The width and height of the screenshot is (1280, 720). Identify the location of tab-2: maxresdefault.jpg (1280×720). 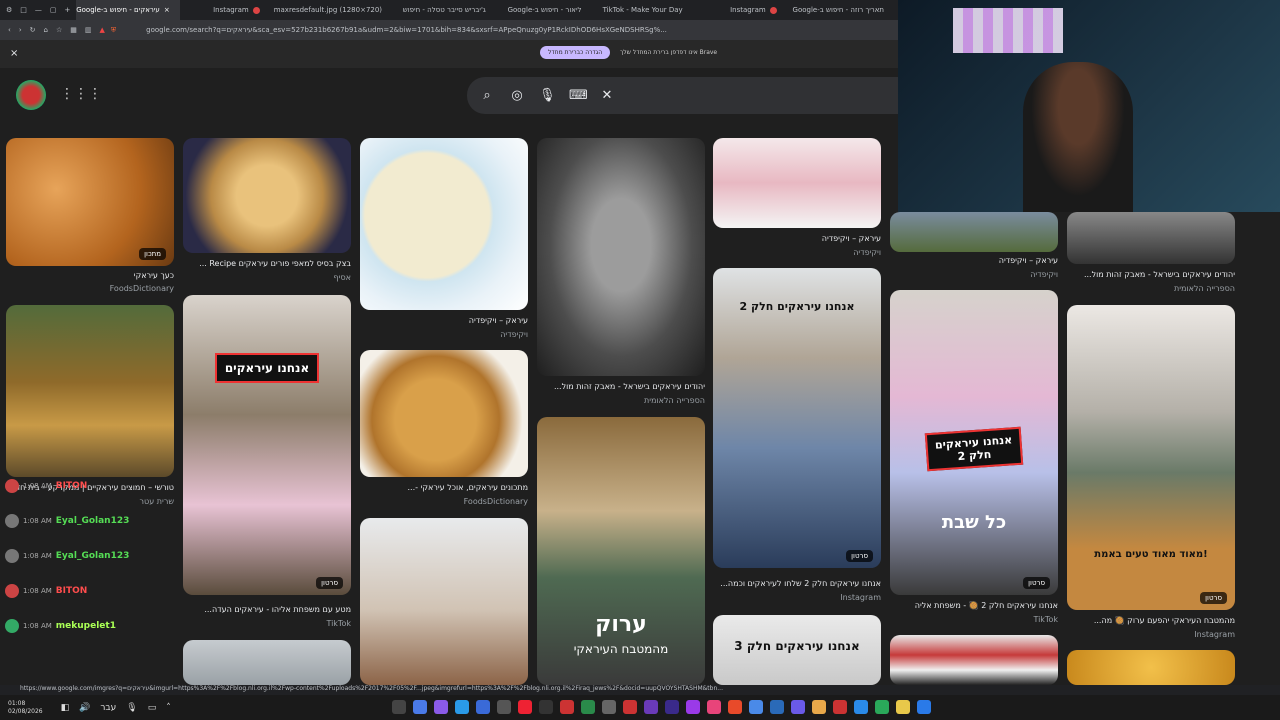
(333, 10).